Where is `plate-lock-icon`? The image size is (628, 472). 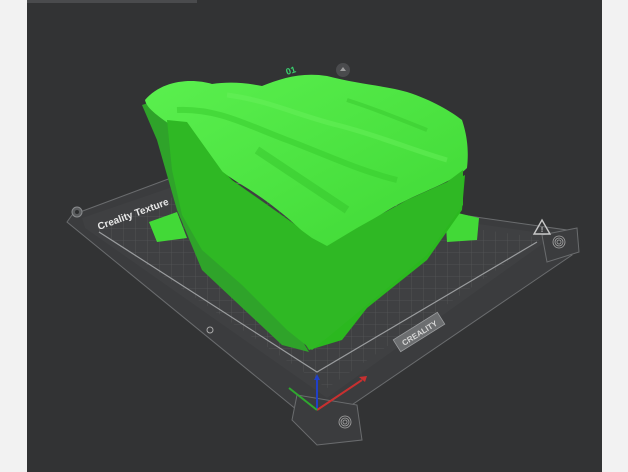
plate-lock-icon is located at coordinates (343, 70).